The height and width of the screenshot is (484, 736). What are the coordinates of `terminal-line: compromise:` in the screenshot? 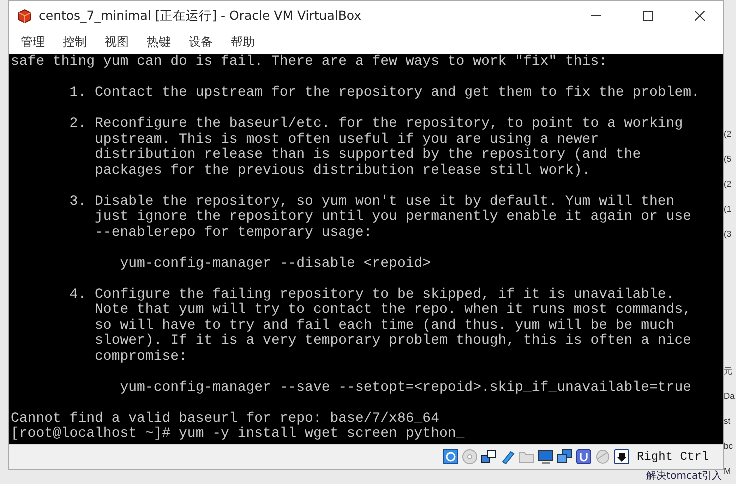 It's located at (141, 357).